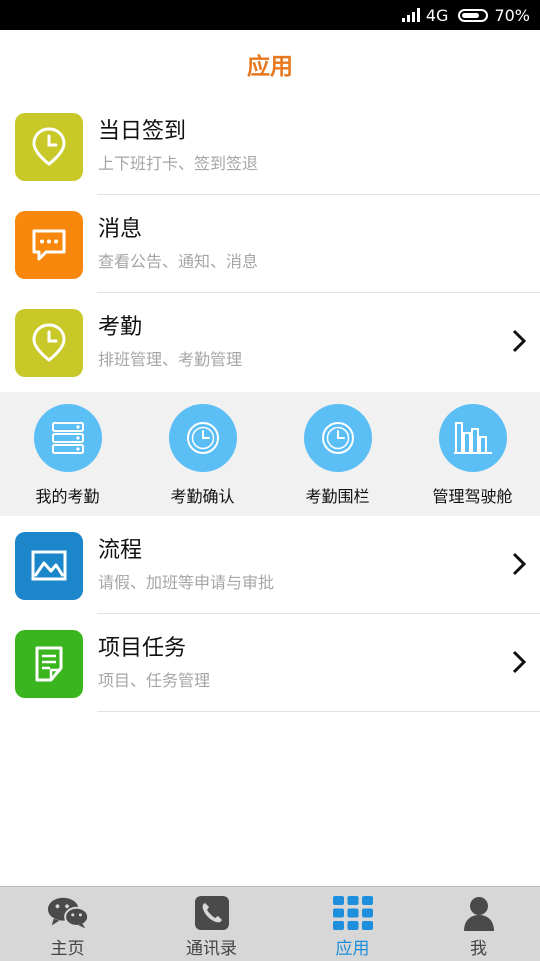  I want to click on item-title: 消息, so click(120, 229).